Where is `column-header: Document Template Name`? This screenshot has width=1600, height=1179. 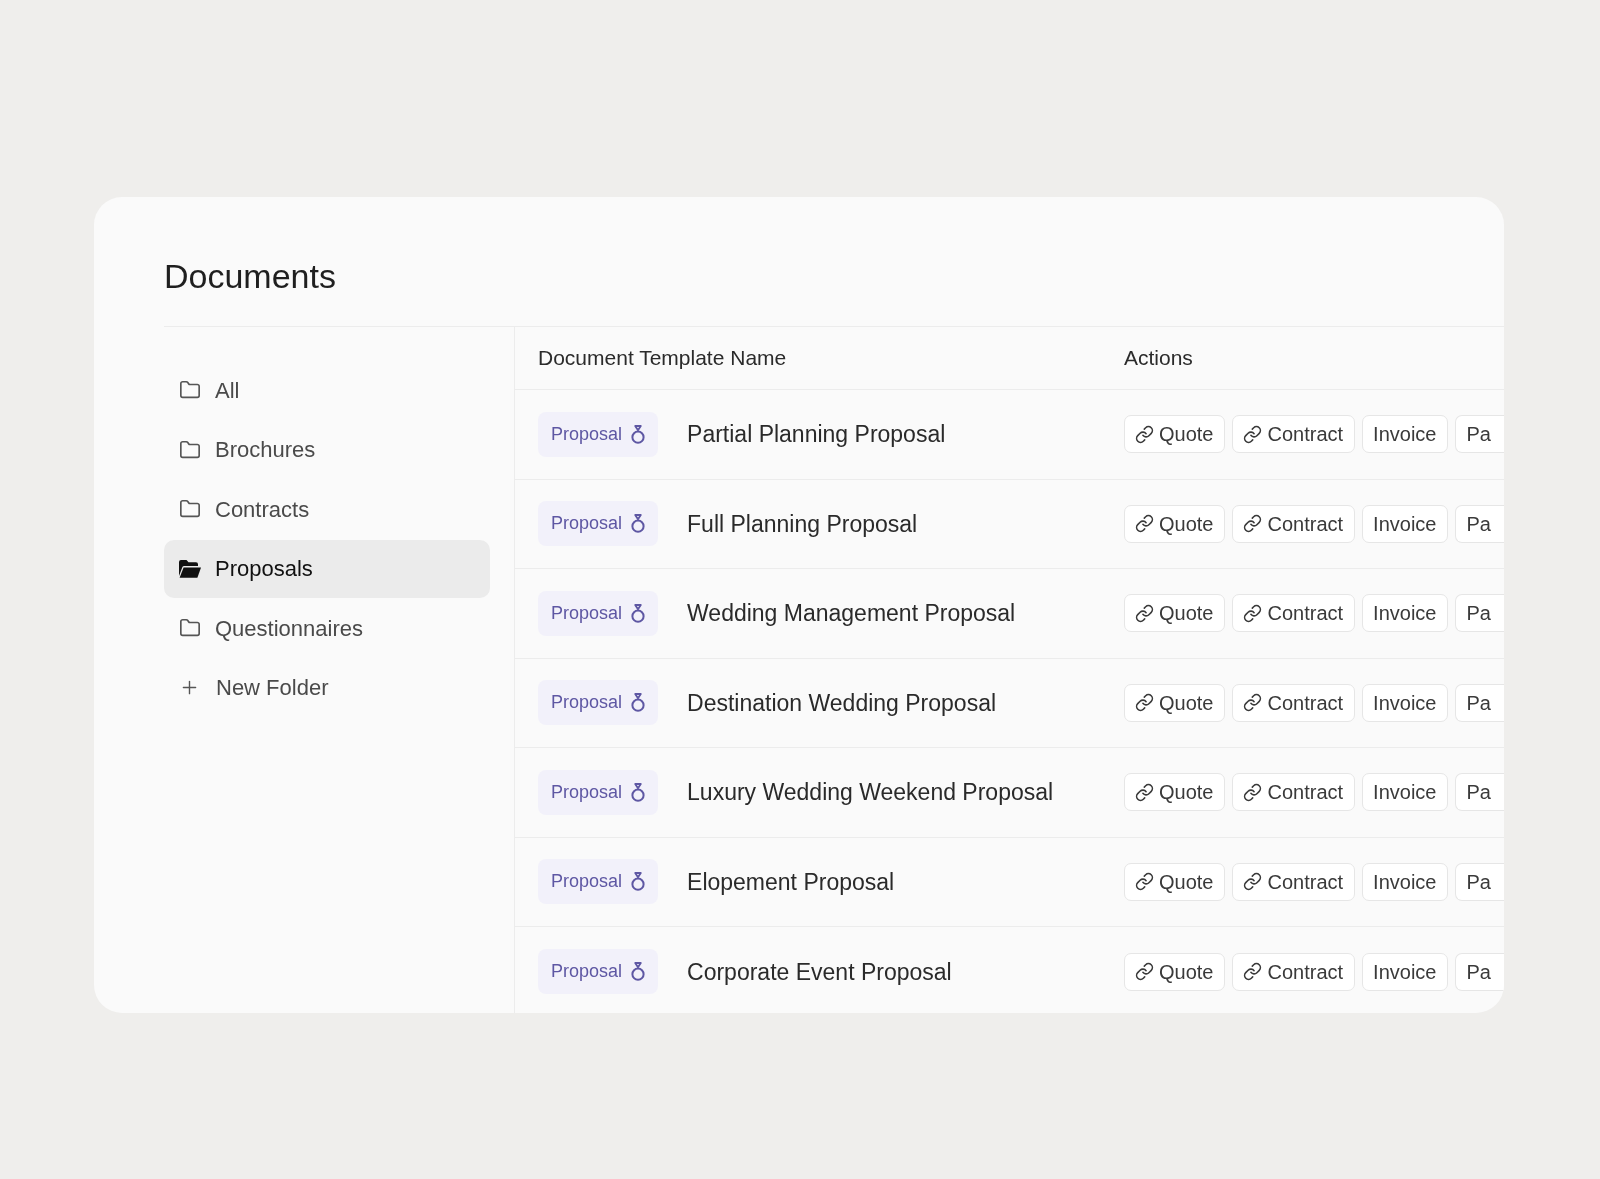
column-header: Document Template Name is located at coordinates (662, 358).